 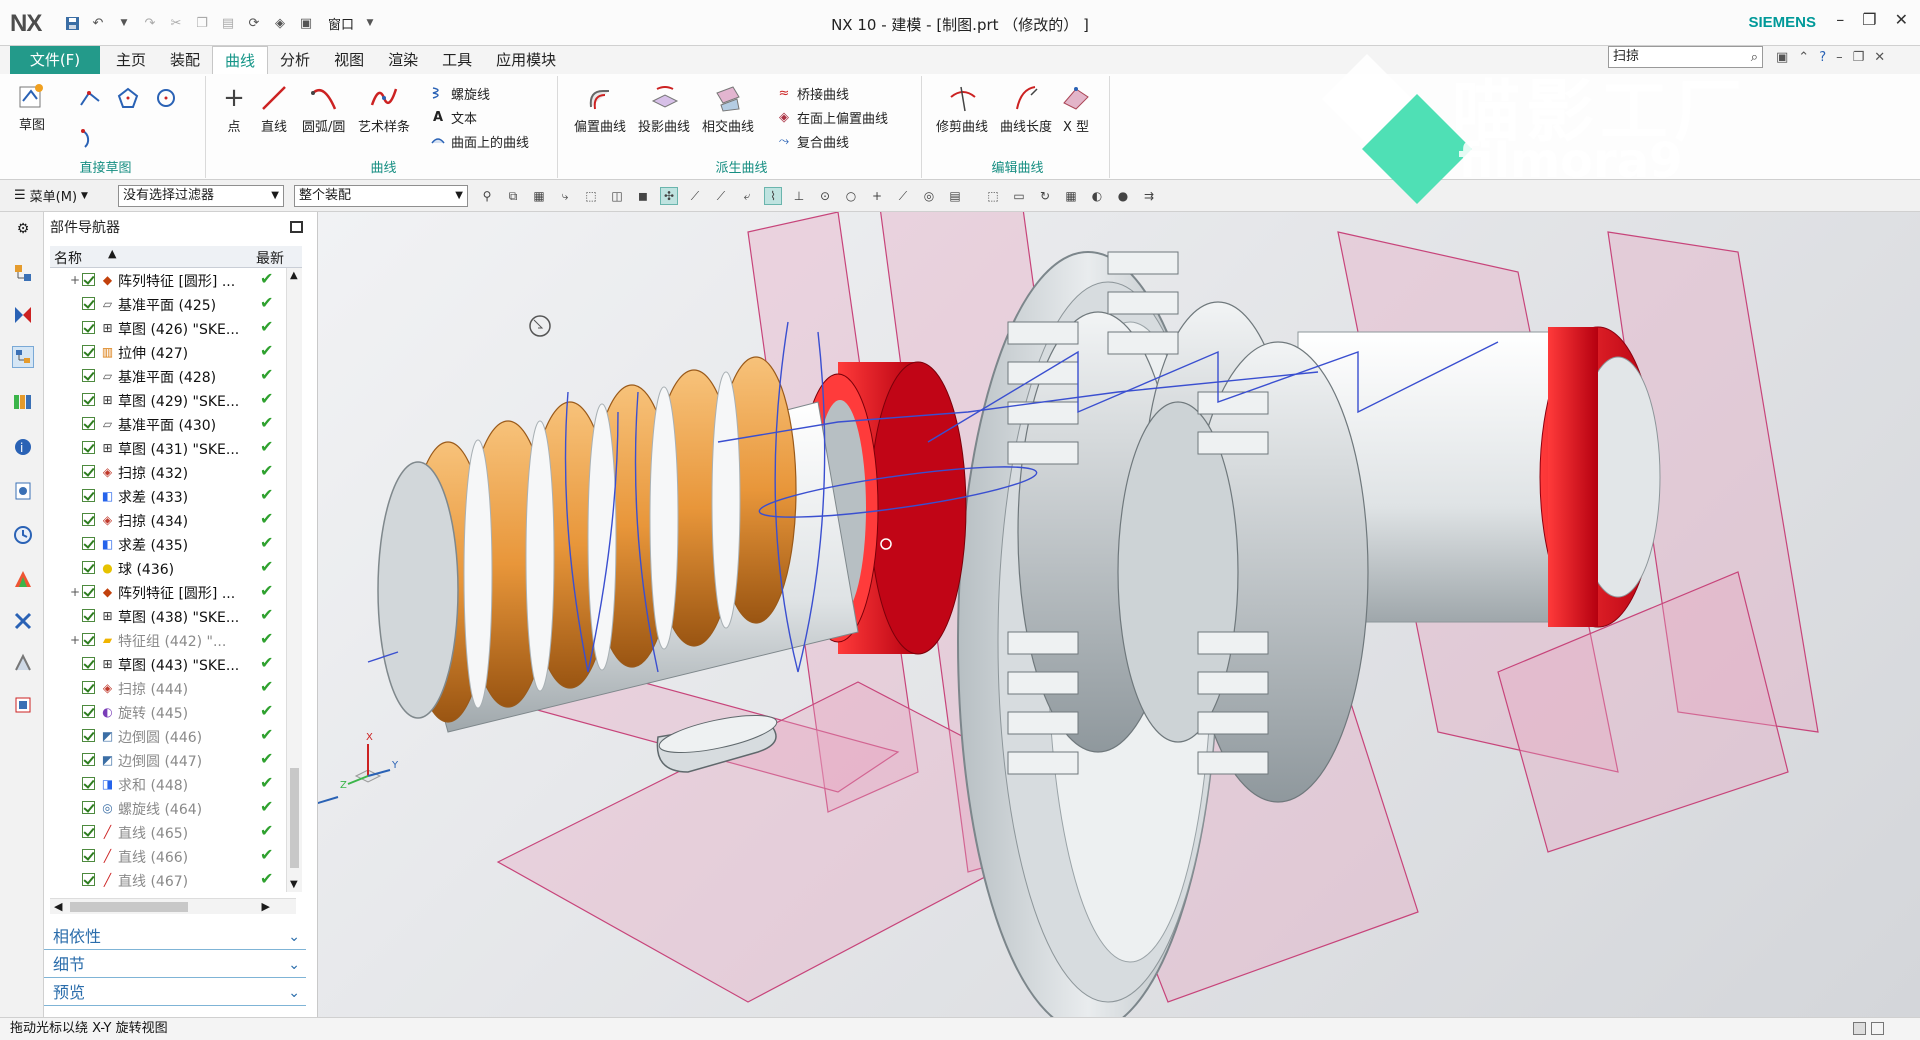 What do you see at coordinates (23, 229) in the screenshot?
I see `settings-icon: ⚙` at bounding box center [23, 229].